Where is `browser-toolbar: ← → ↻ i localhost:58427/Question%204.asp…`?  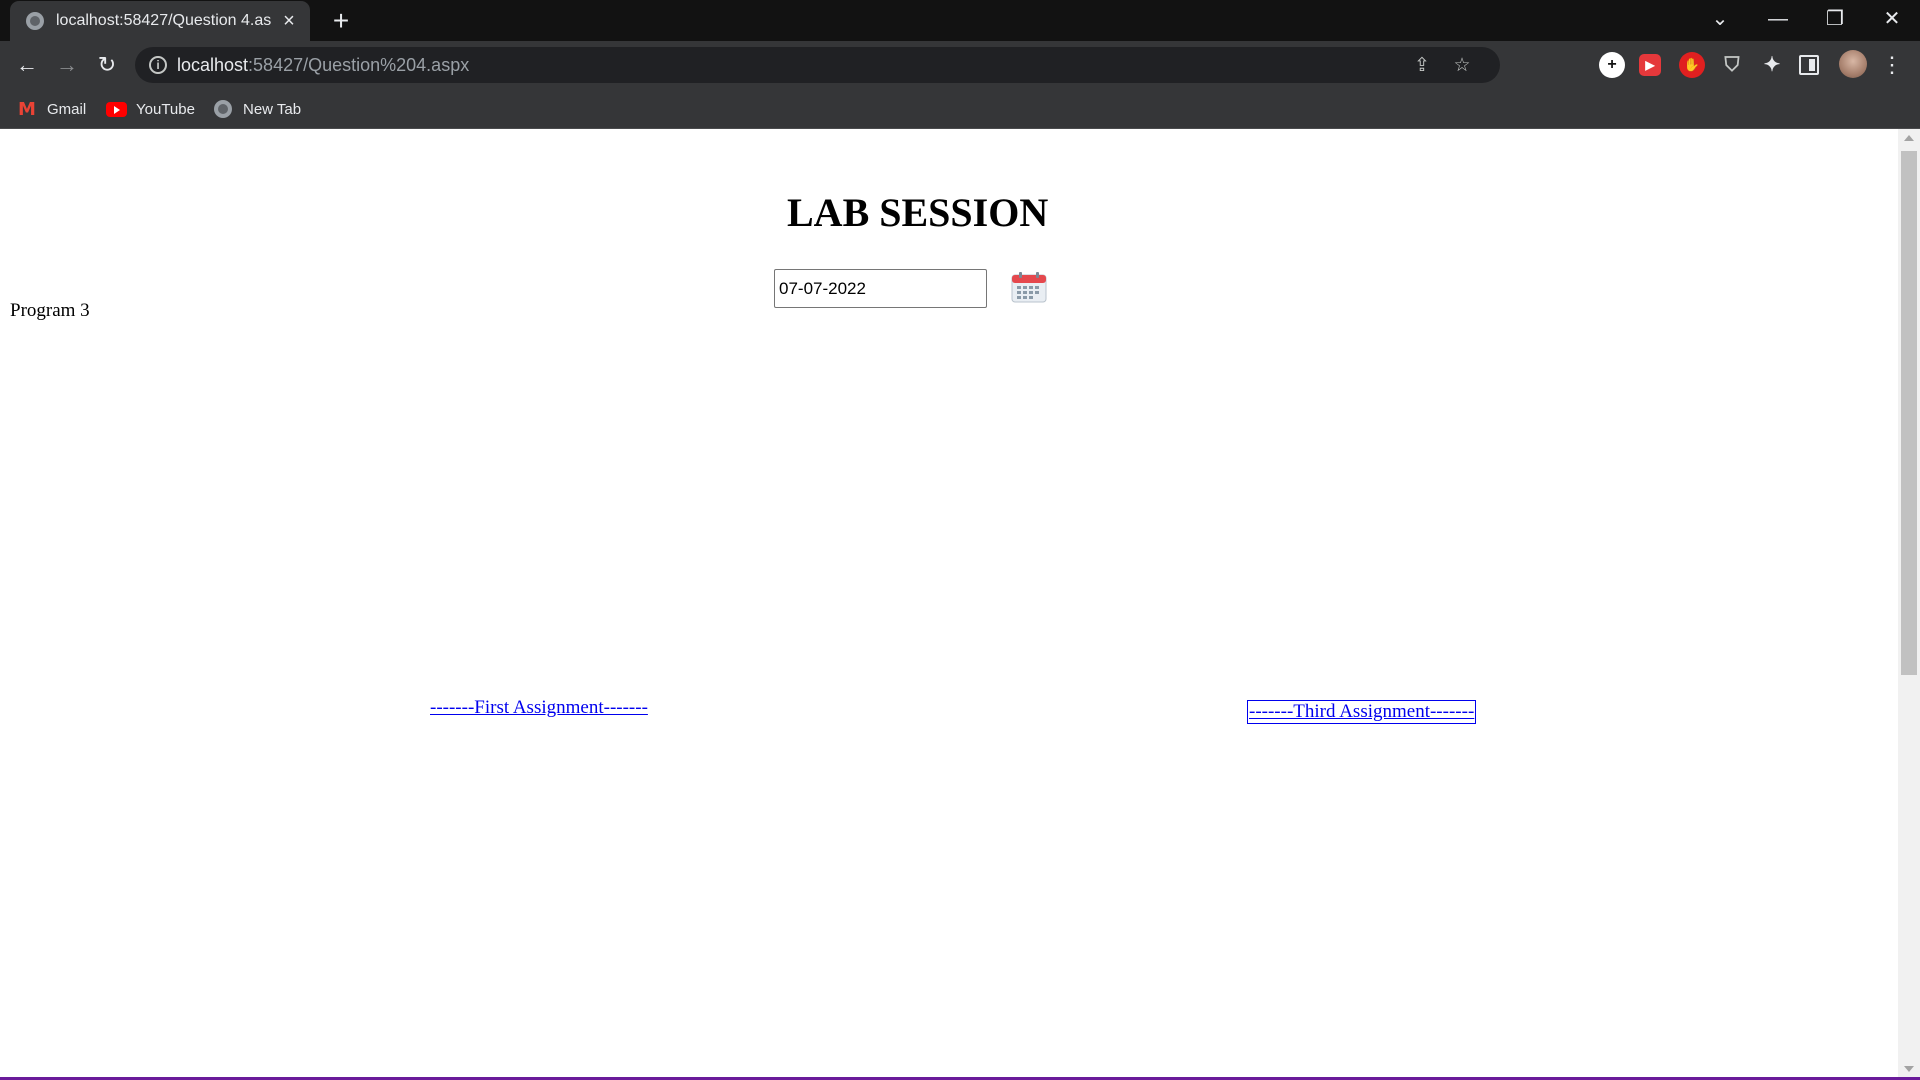 browser-toolbar: ← → ↻ i localhost:58427/Question%204.asp… is located at coordinates (960, 65).